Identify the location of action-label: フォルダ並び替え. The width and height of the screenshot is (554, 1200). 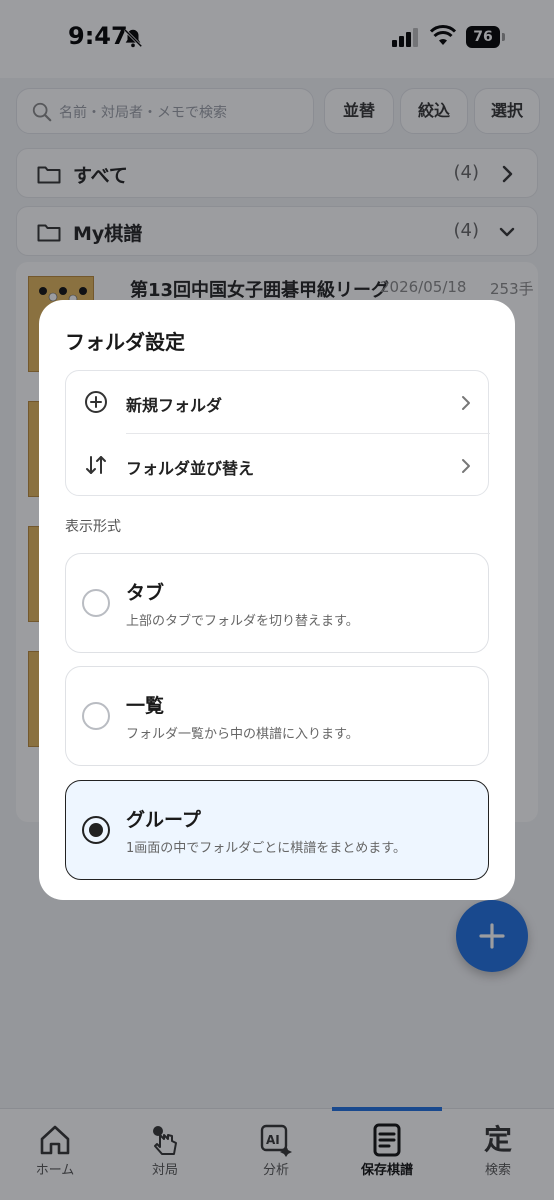
(190, 468).